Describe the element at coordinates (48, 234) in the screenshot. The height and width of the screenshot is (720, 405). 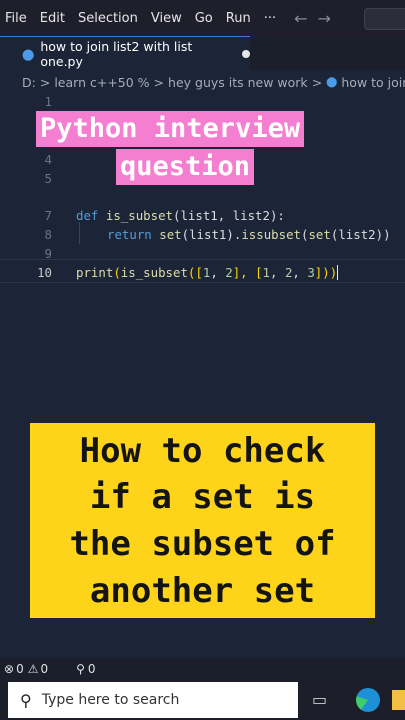
I see `line-number: 8` at that location.